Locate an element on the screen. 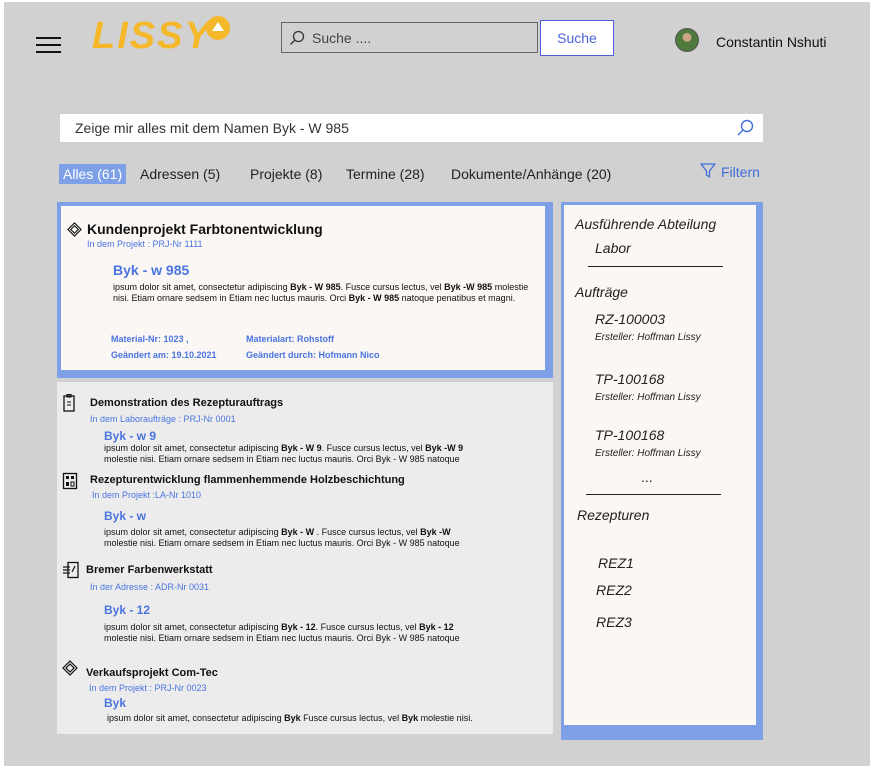  material-art: Materialart: Rohstoff is located at coordinates (290, 339).